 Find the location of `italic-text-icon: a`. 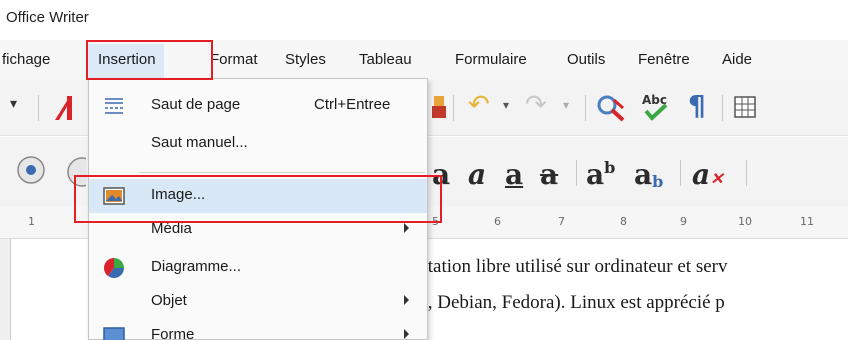

italic-text-icon: a is located at coordinates (477, 174).